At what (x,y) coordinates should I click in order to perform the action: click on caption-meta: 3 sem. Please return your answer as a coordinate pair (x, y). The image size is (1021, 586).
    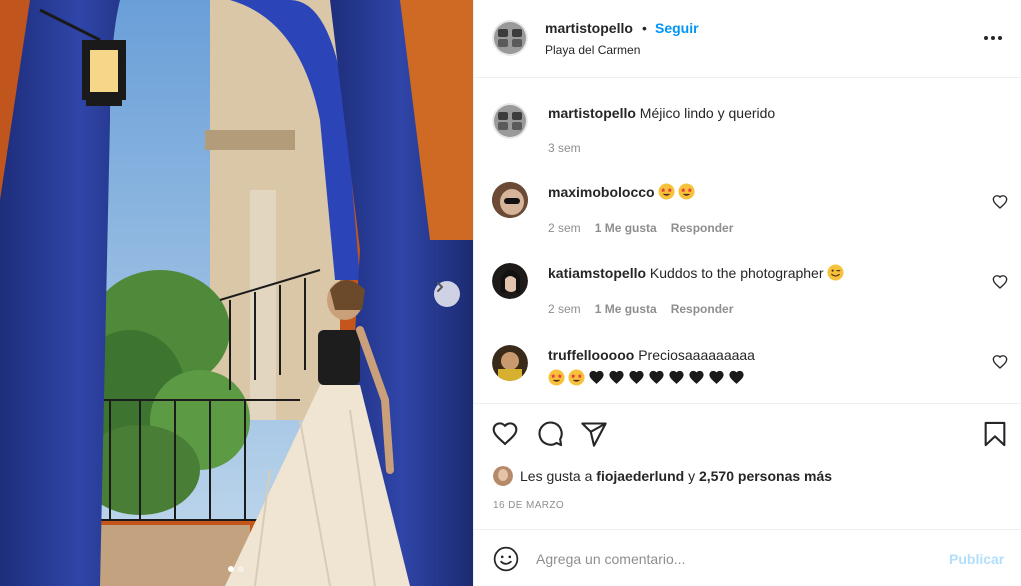
    Looking at the image, I should click on (571, 148).